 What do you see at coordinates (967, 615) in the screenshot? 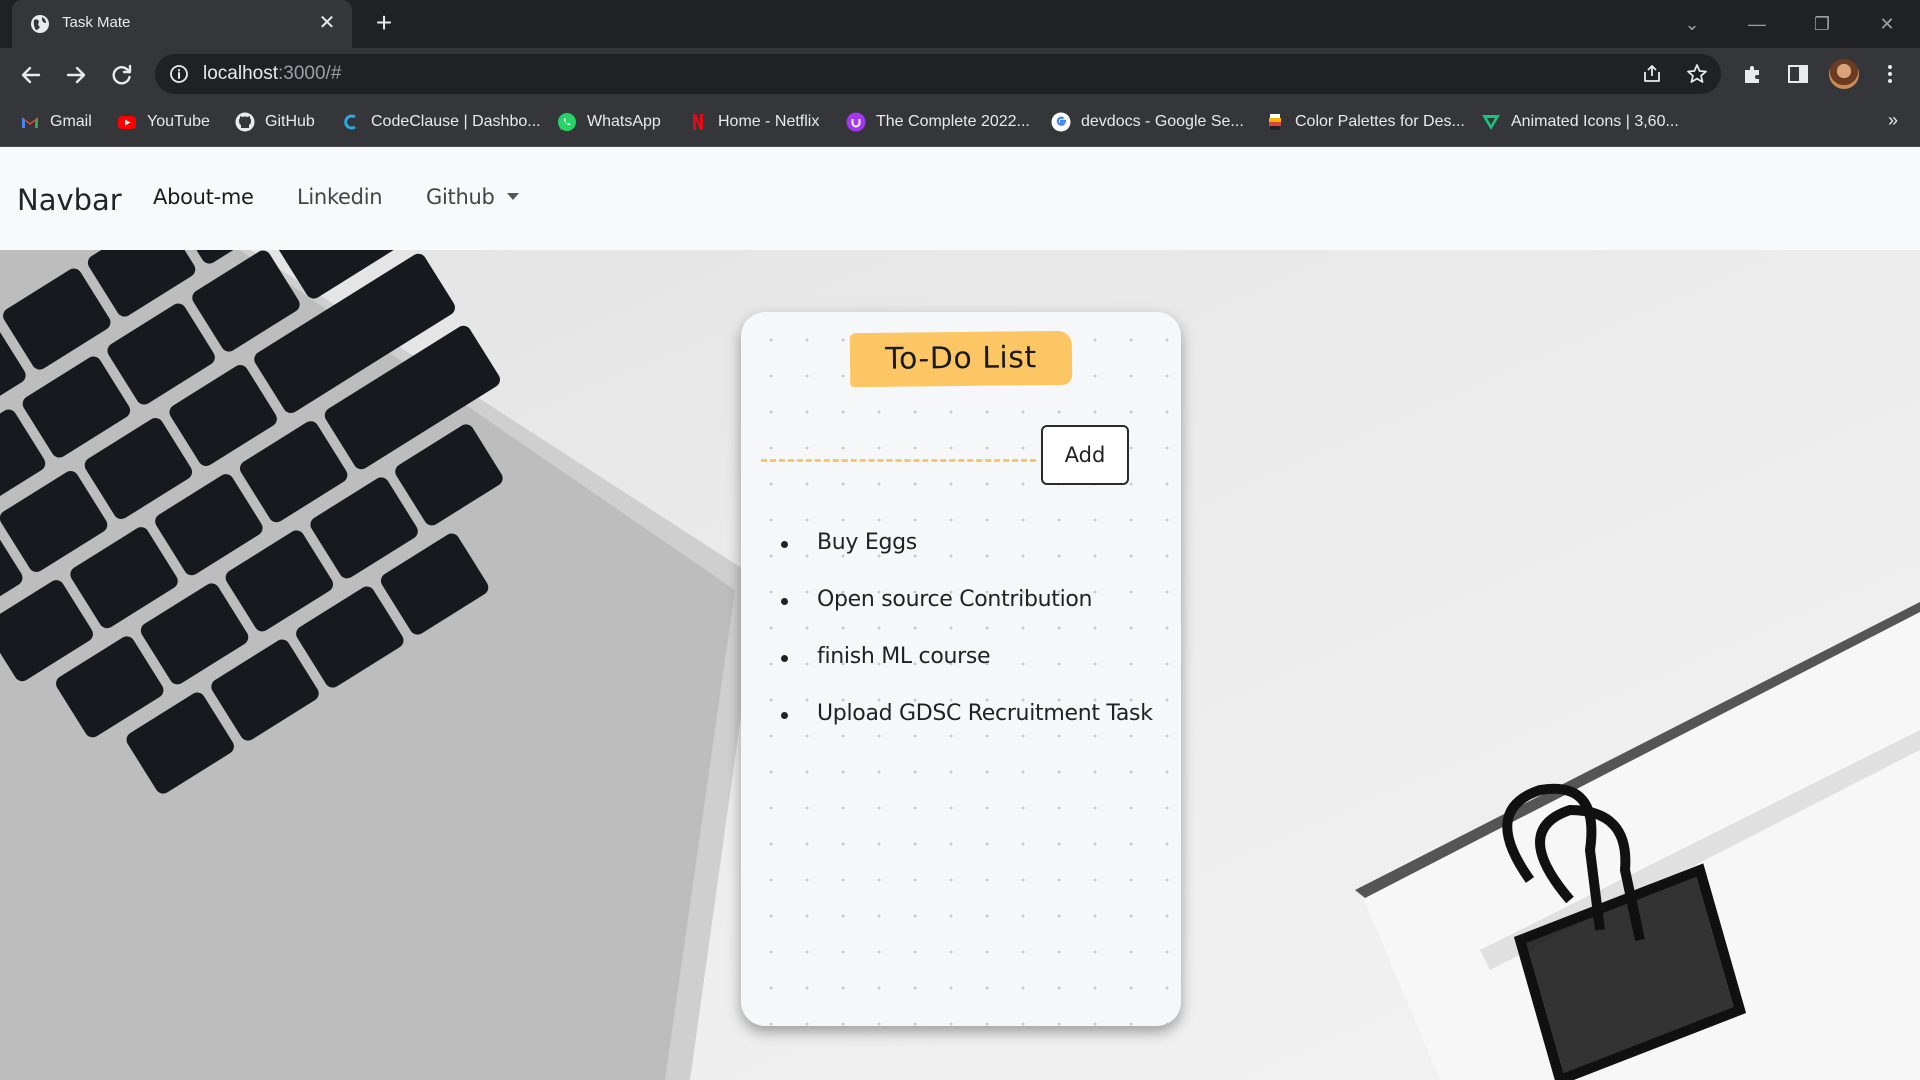
I see `todo-item: Open source Contribution` at bounding box center [967, 615].